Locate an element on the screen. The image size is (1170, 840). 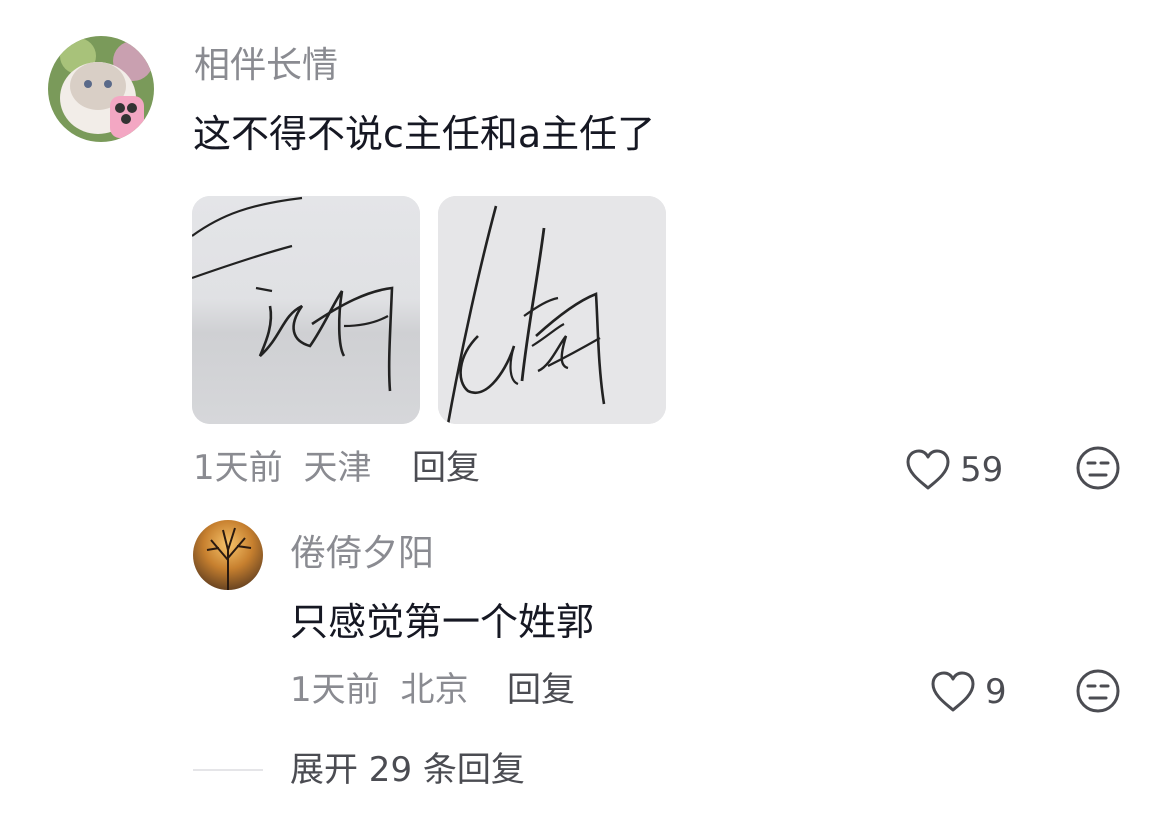
reply-reply-button: 回复 is located at coordinates (541, 690).